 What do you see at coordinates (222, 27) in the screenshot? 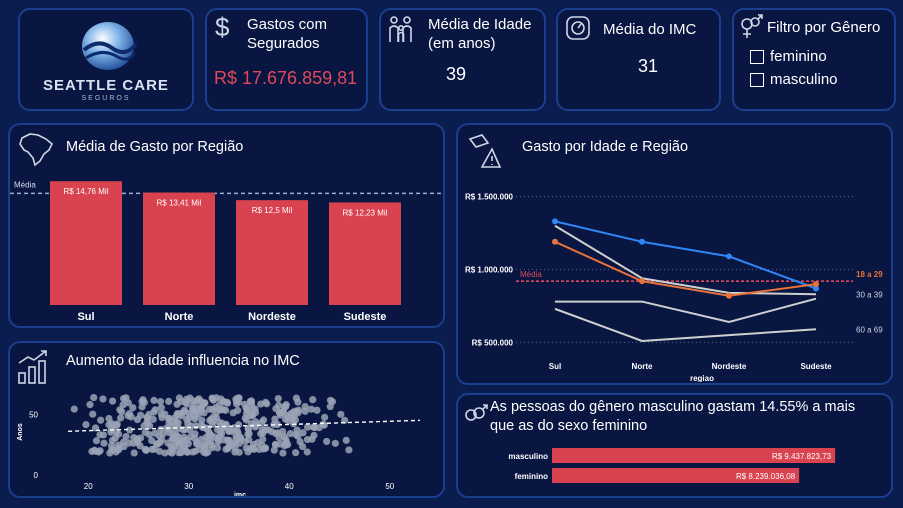
I see `dollar-icon: $` at bounding box center [222, 27].